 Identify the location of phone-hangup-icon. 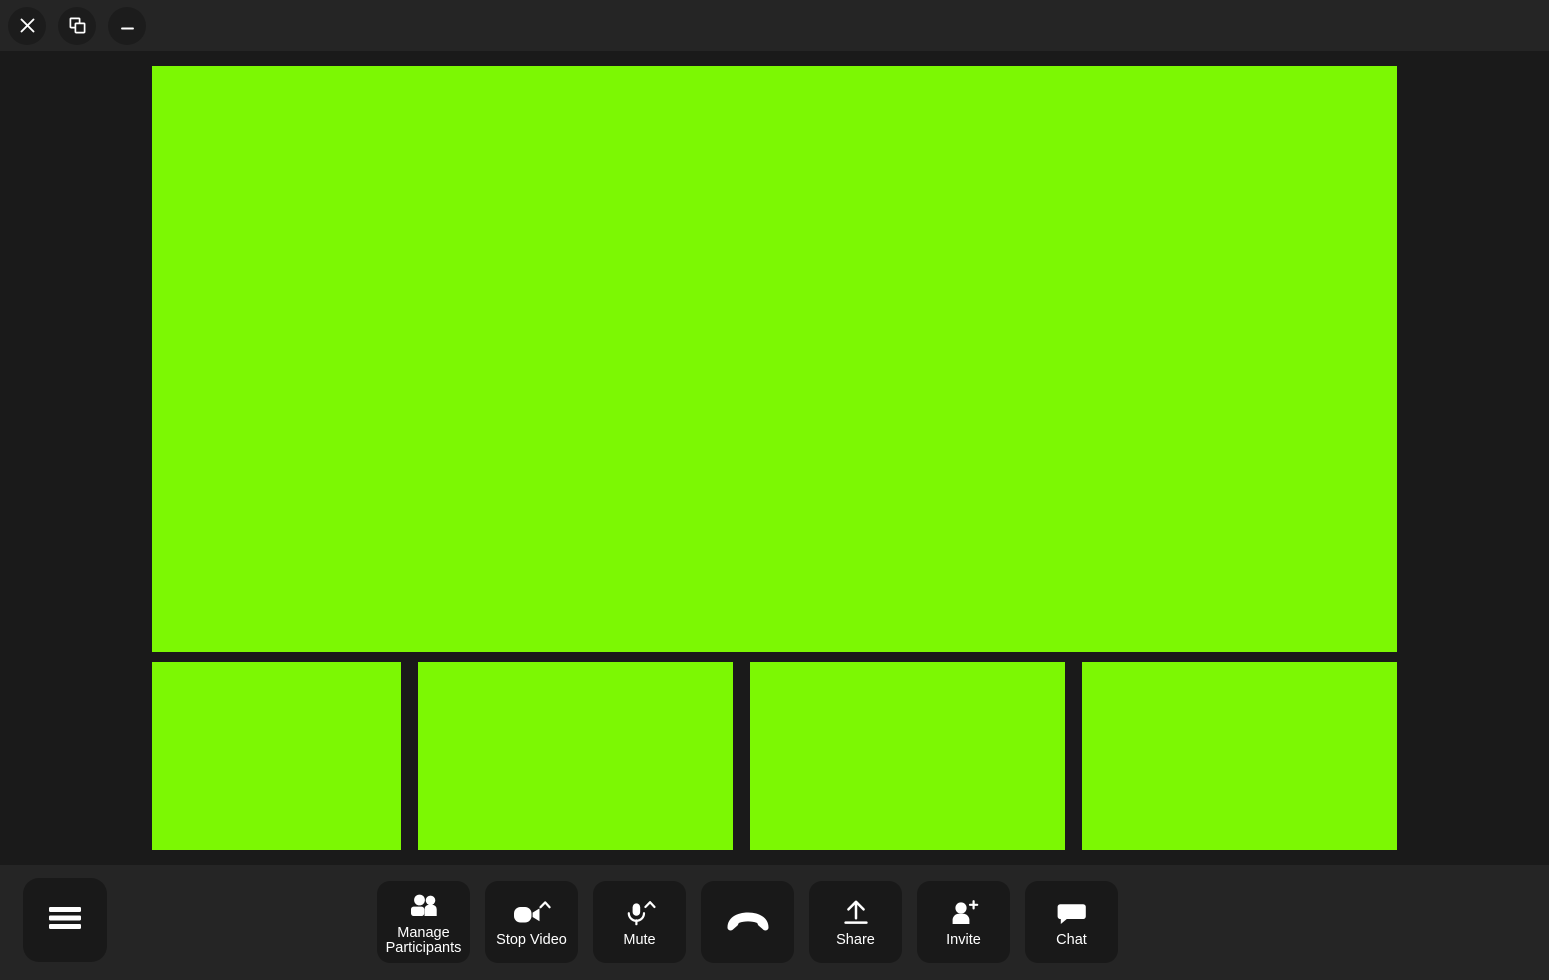
(748, 922).